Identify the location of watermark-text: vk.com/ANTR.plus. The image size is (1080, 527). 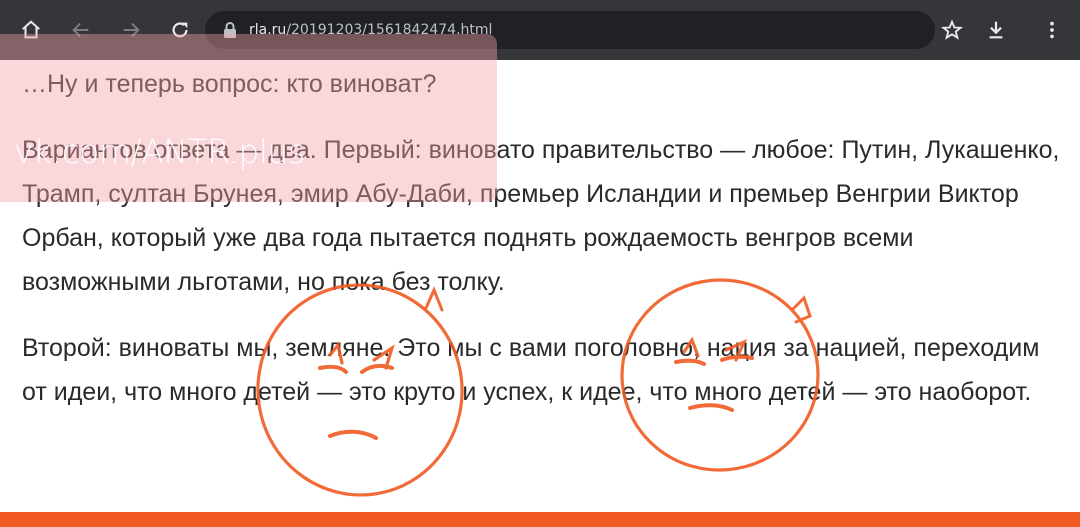
(159, 151).